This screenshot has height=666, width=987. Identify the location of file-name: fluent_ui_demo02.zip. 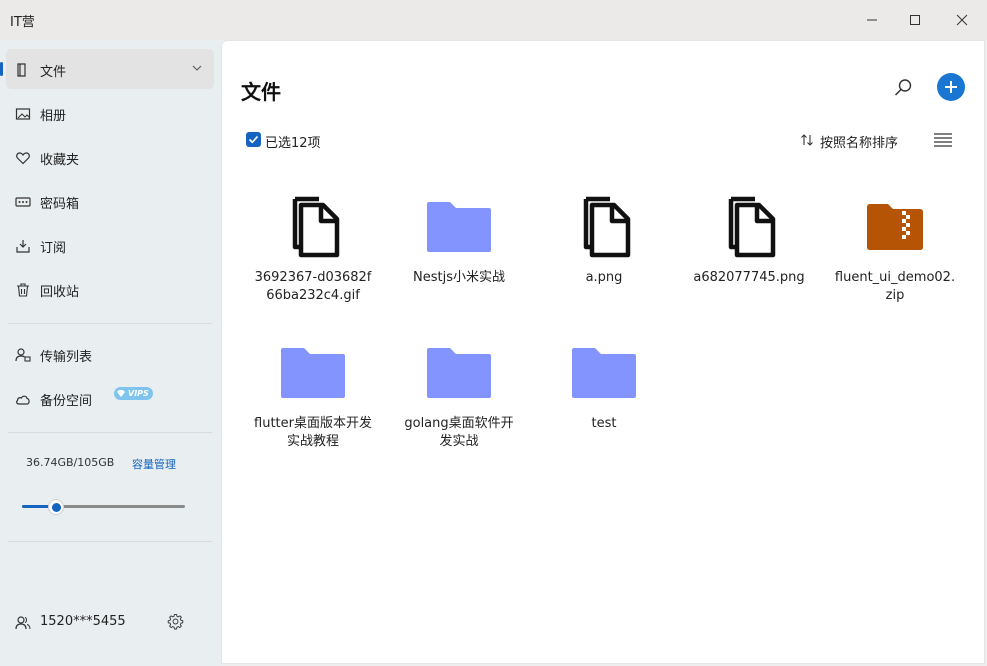
(895, 286).